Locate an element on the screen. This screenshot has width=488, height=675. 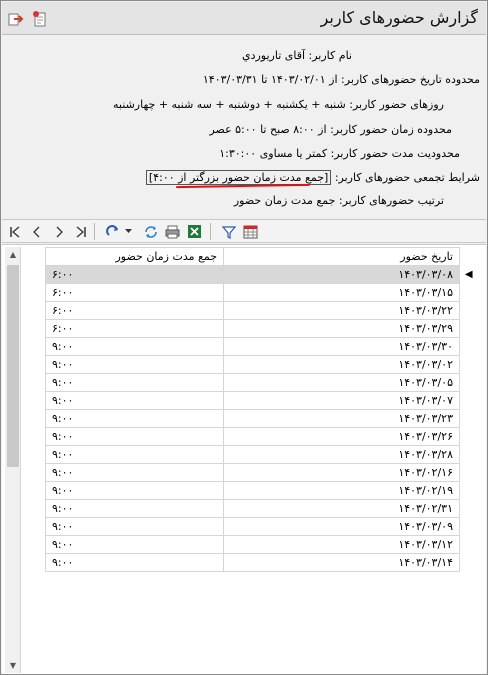
cell-date: ۱۴۰۳/۰۳/۳۰ is located at coordinates (341, 346).